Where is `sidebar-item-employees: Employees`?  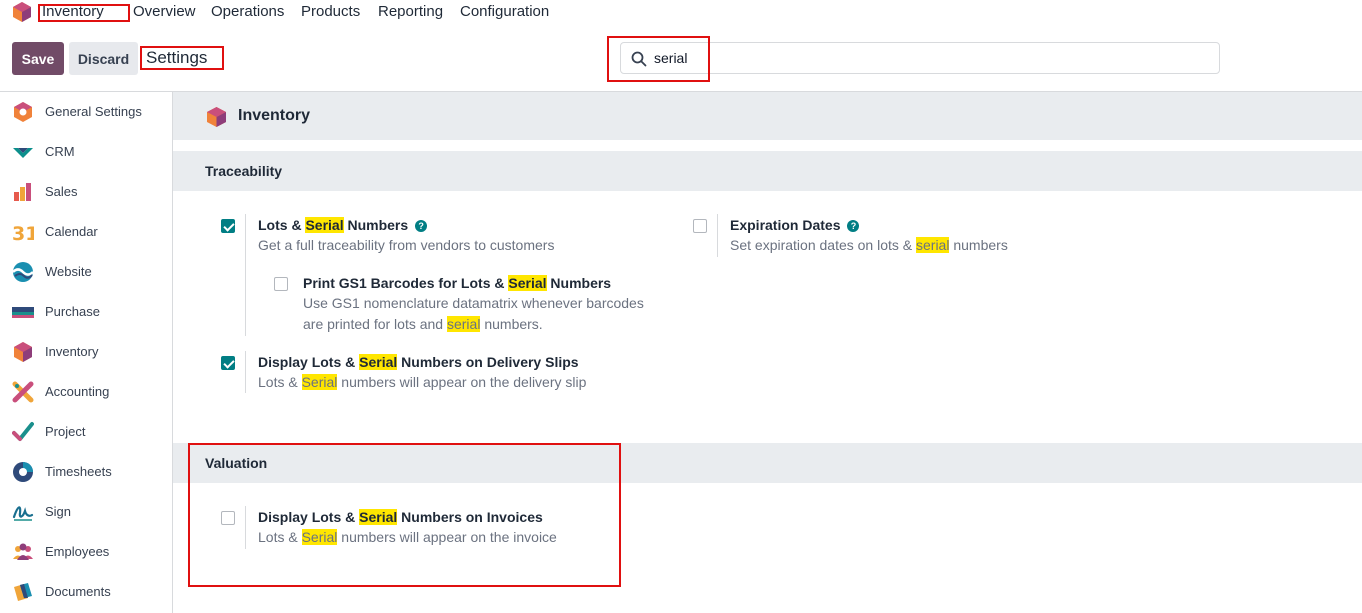 sidebar-item-employees: Employees is located at coordinates (86, 552).